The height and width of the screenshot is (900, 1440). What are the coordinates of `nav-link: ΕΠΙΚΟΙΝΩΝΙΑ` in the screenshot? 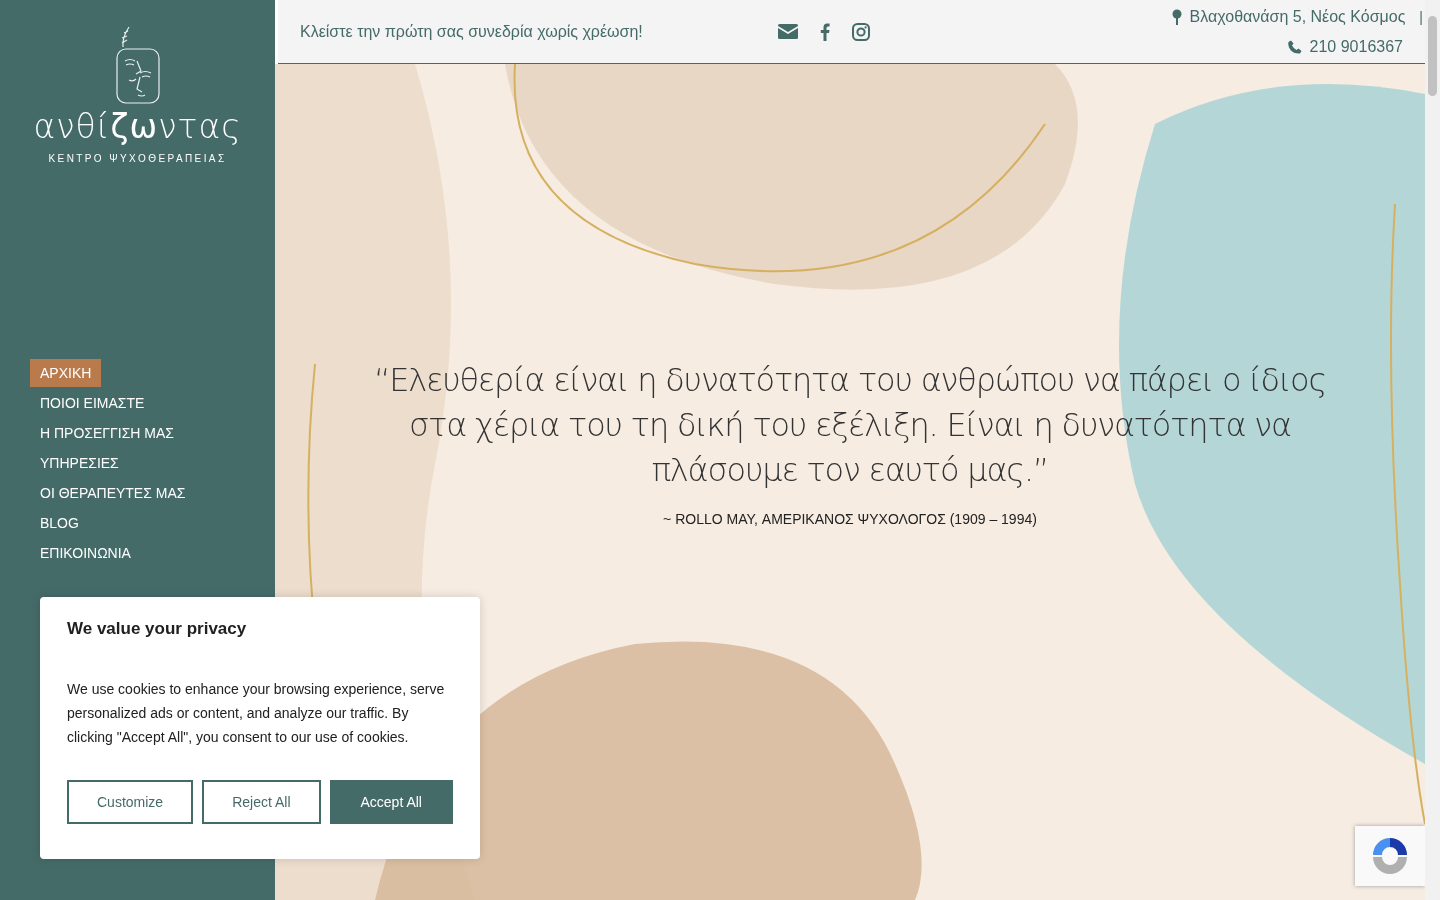 It's located at (85, 552).